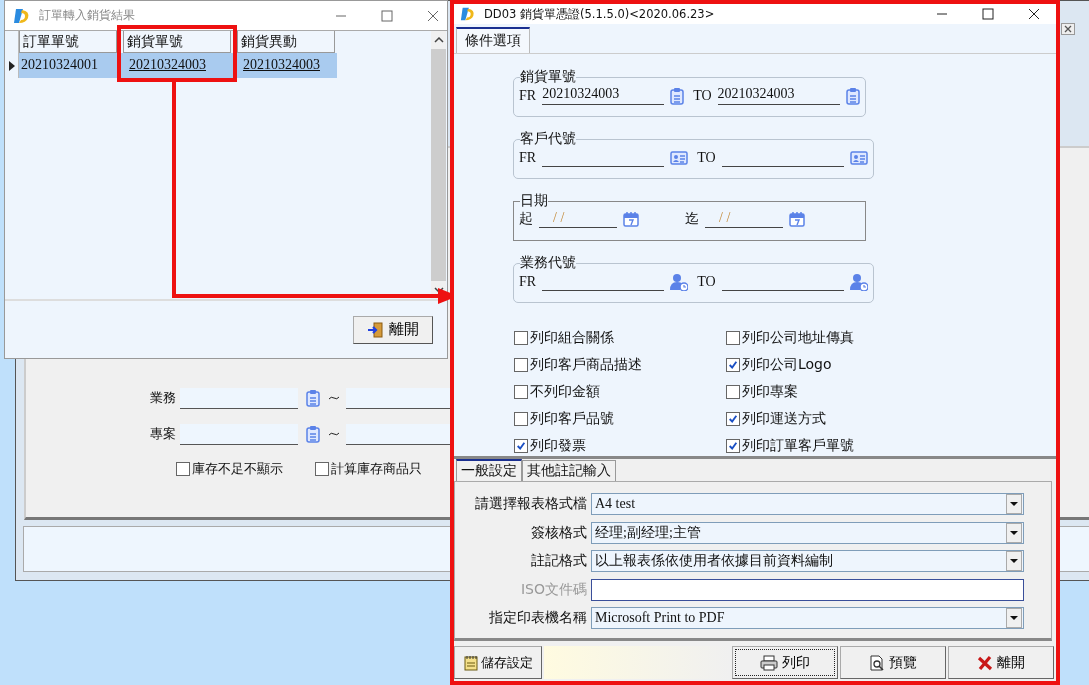 This screenshot has height=685, width=1089. What do you see at coordinates (548, 139) in the screenshot?
I see `group-title: 客戶代號` at bounding box center [548, 139].